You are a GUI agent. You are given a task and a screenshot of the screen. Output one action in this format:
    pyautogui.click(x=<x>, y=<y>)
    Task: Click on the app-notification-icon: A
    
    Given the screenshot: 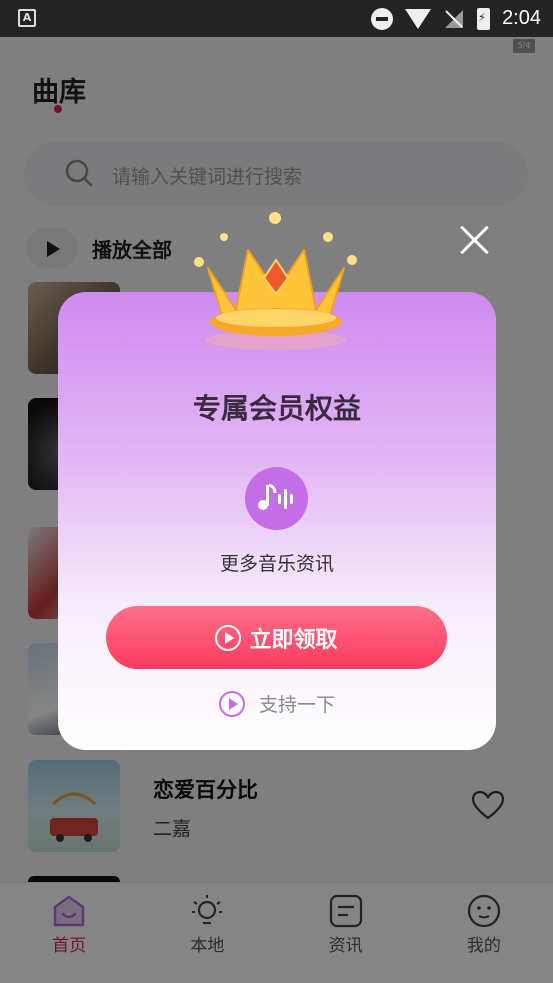 What is the action you would take?
    pyautogui.click(x=27, y=18)
    